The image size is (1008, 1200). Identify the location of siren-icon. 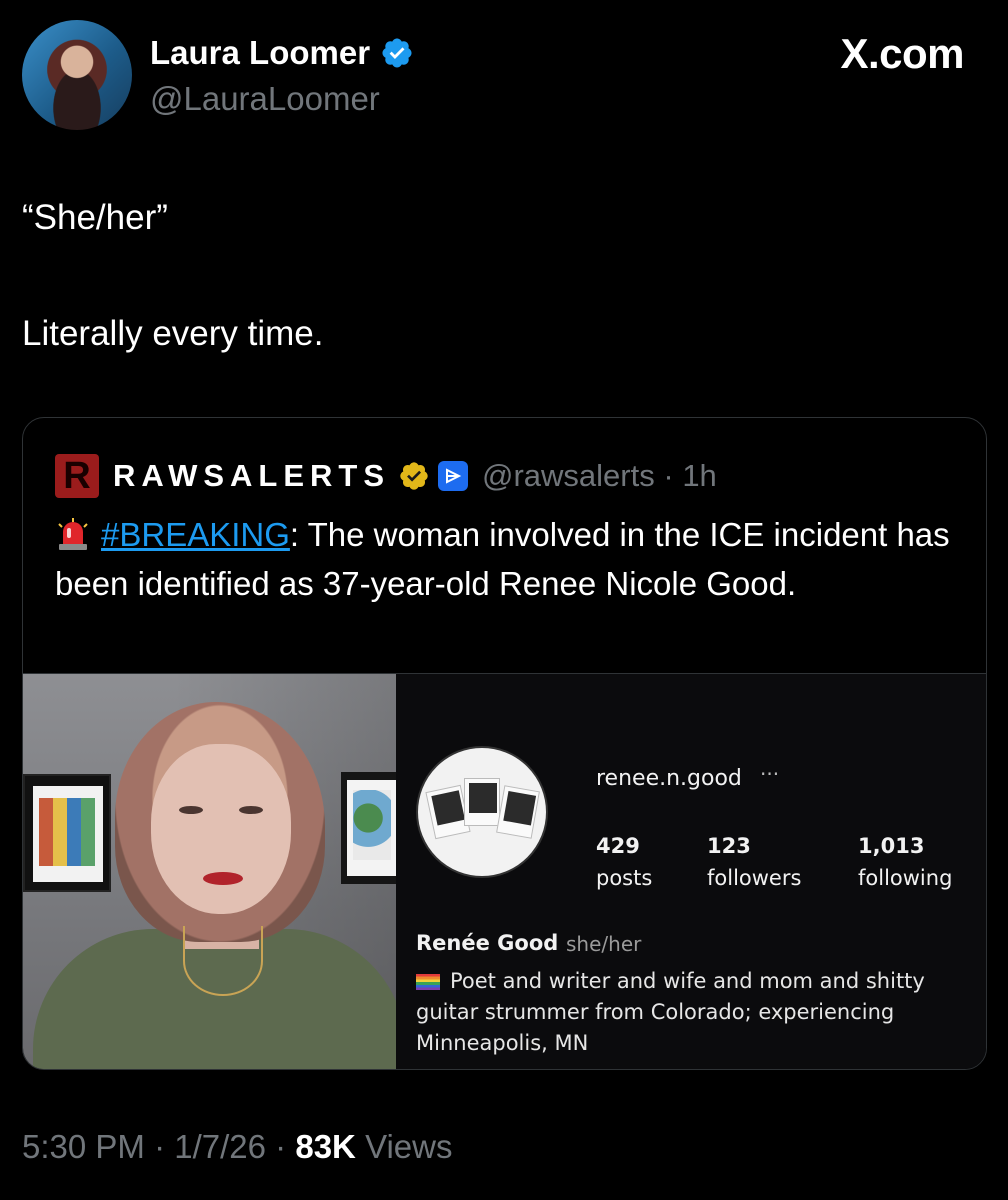
(73, 534).